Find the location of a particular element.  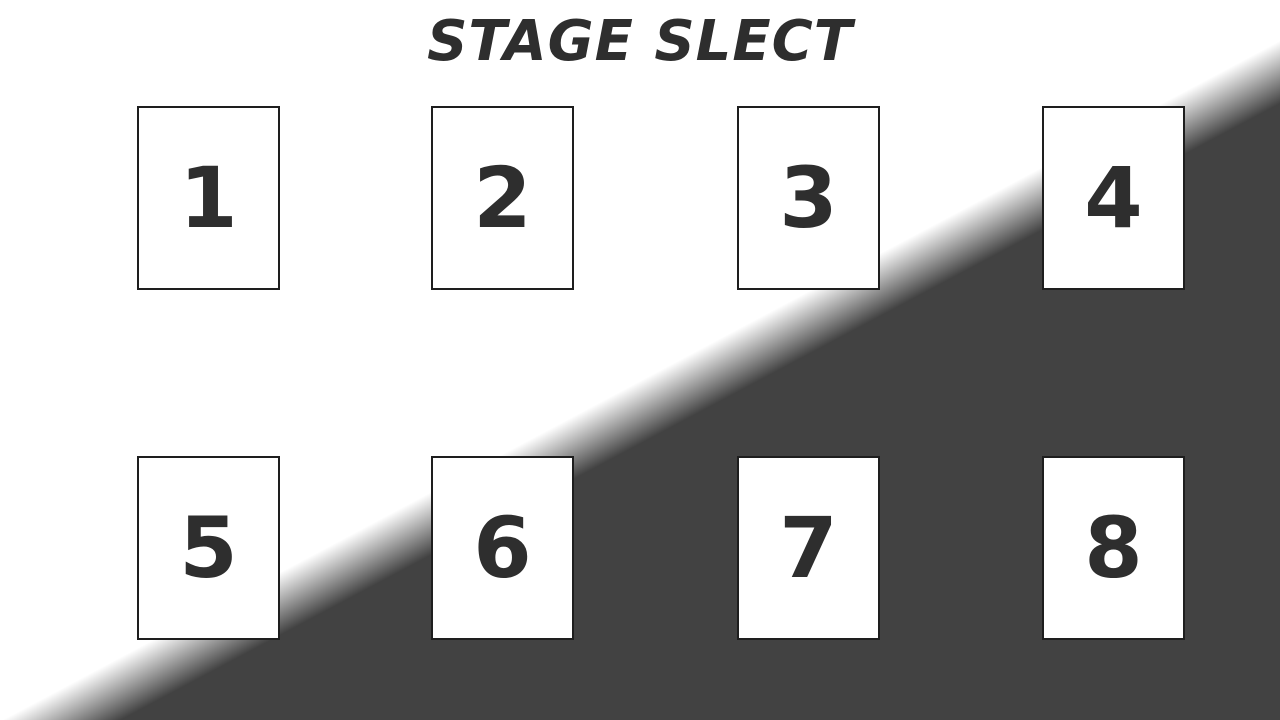

stage-number: 2 is located at coordinates (502, 198).